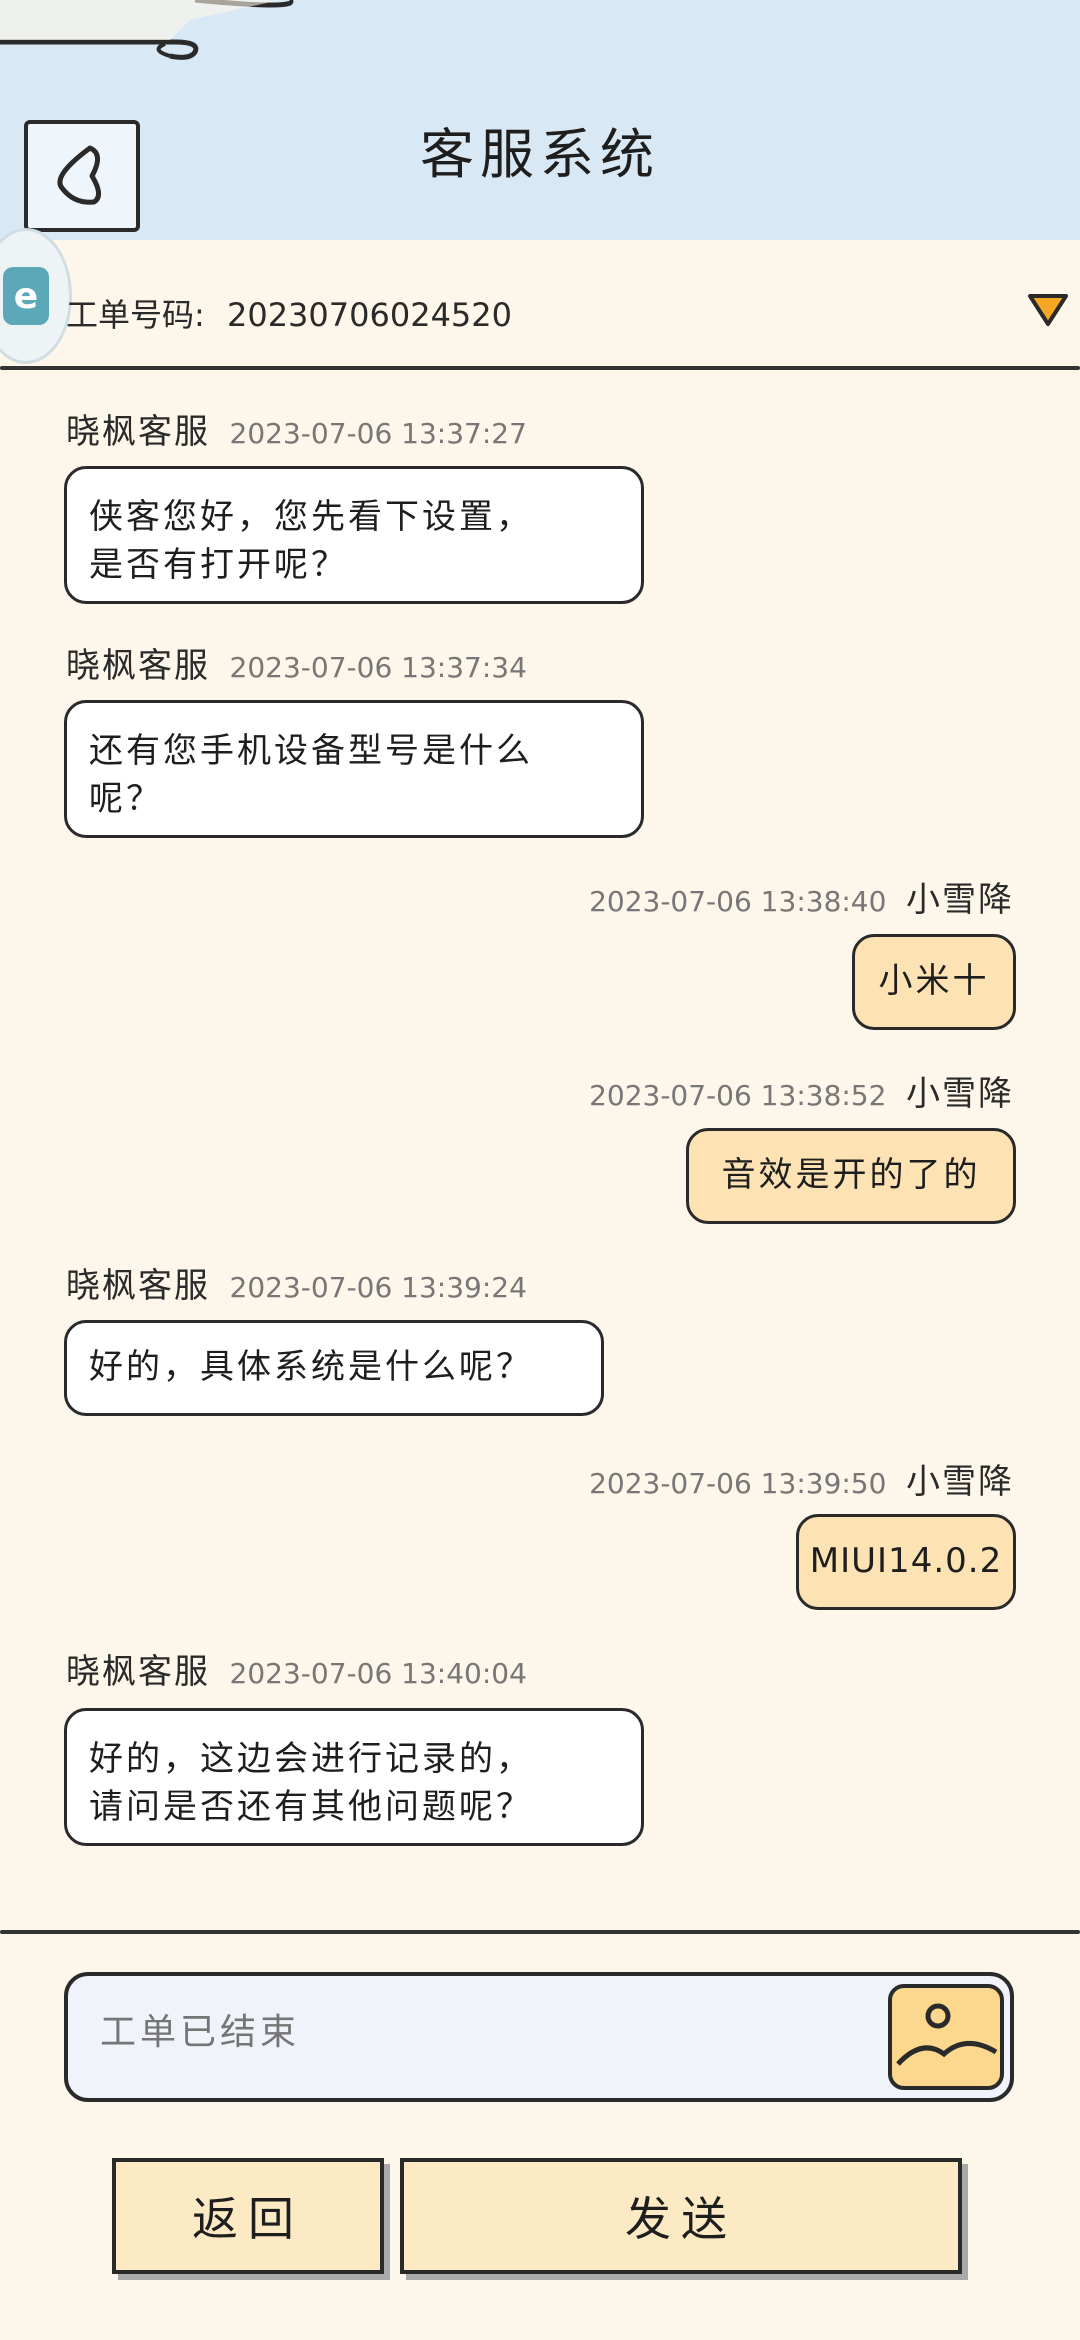 The height and width of the screenshot is (2340, 1080). I want to click on message-time: 2023-07-06 13:38:52, so click(738, 1095).